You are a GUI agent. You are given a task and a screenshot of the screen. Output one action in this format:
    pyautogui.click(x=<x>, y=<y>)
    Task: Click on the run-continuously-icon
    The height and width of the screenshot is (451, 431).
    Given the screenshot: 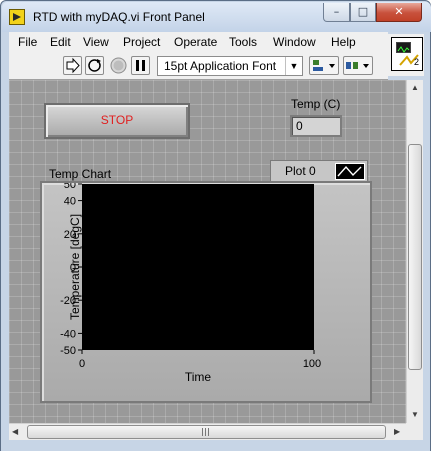 What is the action you would take?
    pyautogui.click(x=94, y=65)
    